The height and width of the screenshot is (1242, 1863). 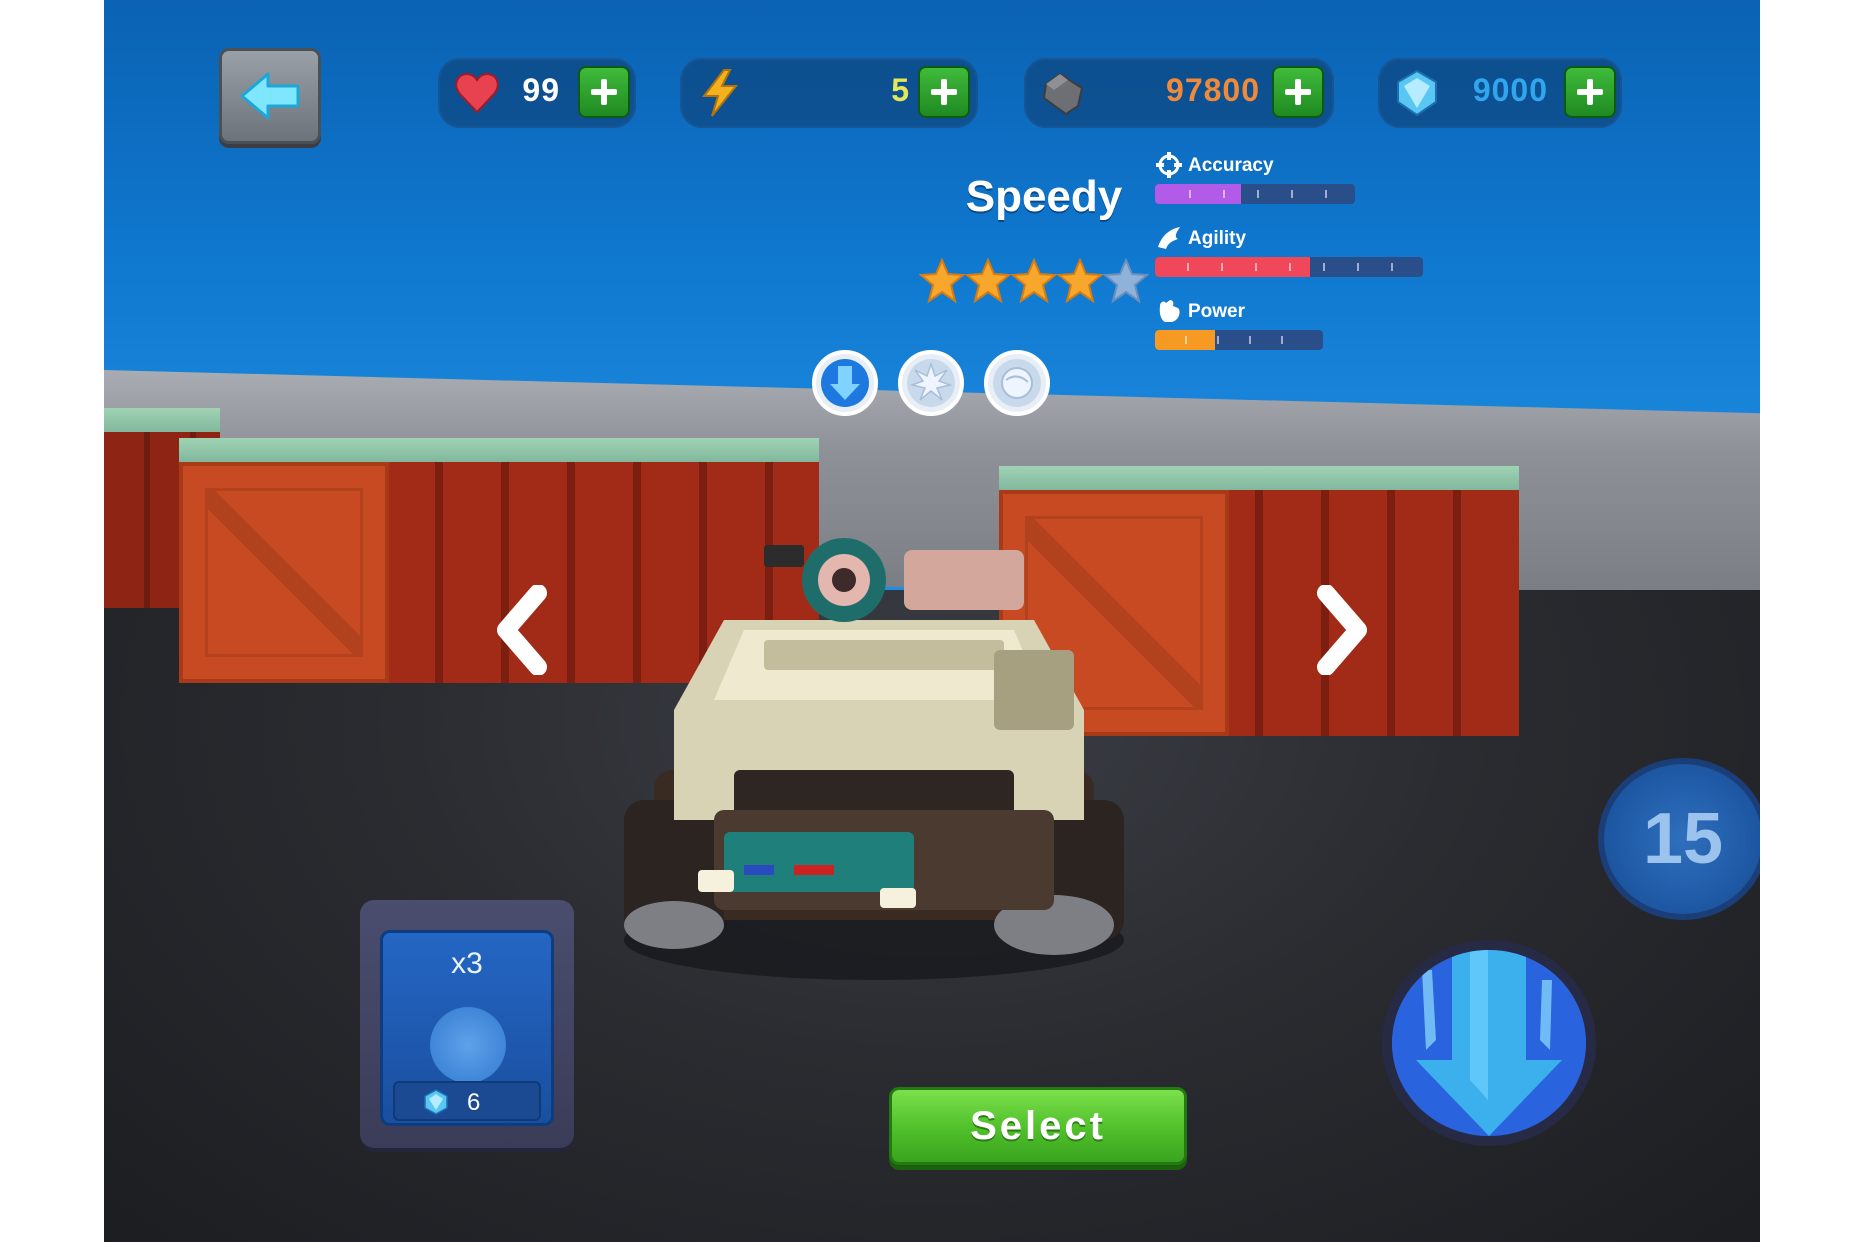 What do you see at coordinates (474, 1102) in the screenshot?
I see `booster-cost-value: 6` at bounding box center [474, 1102].